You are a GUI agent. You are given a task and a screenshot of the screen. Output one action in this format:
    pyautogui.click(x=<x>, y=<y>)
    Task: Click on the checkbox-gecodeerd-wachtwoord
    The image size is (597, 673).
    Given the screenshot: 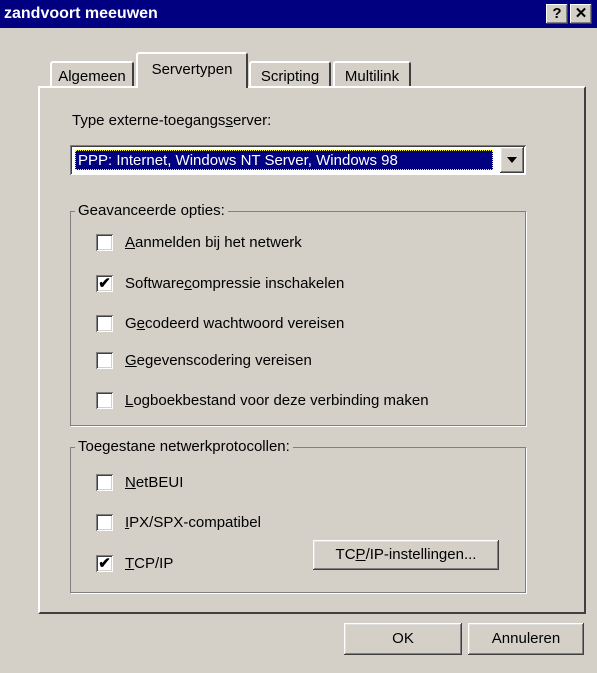 What is the action you would take?
    pyautogui.click(x=104, y=323)
    